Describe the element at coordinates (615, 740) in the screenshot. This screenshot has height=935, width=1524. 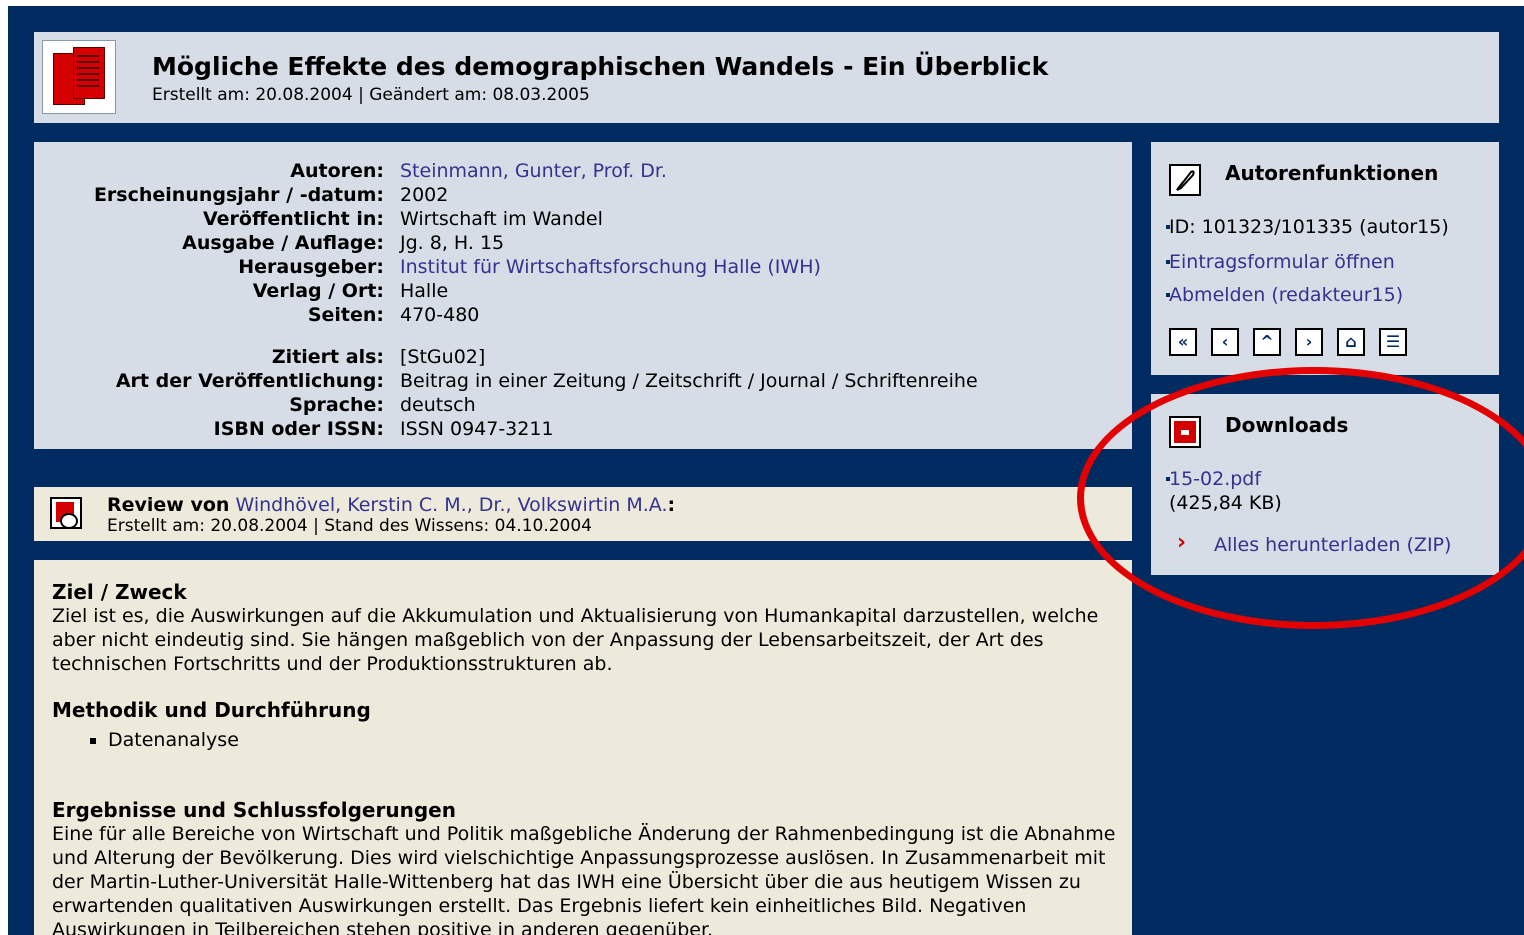
I see `list-item: Datenanalyse` at that location.